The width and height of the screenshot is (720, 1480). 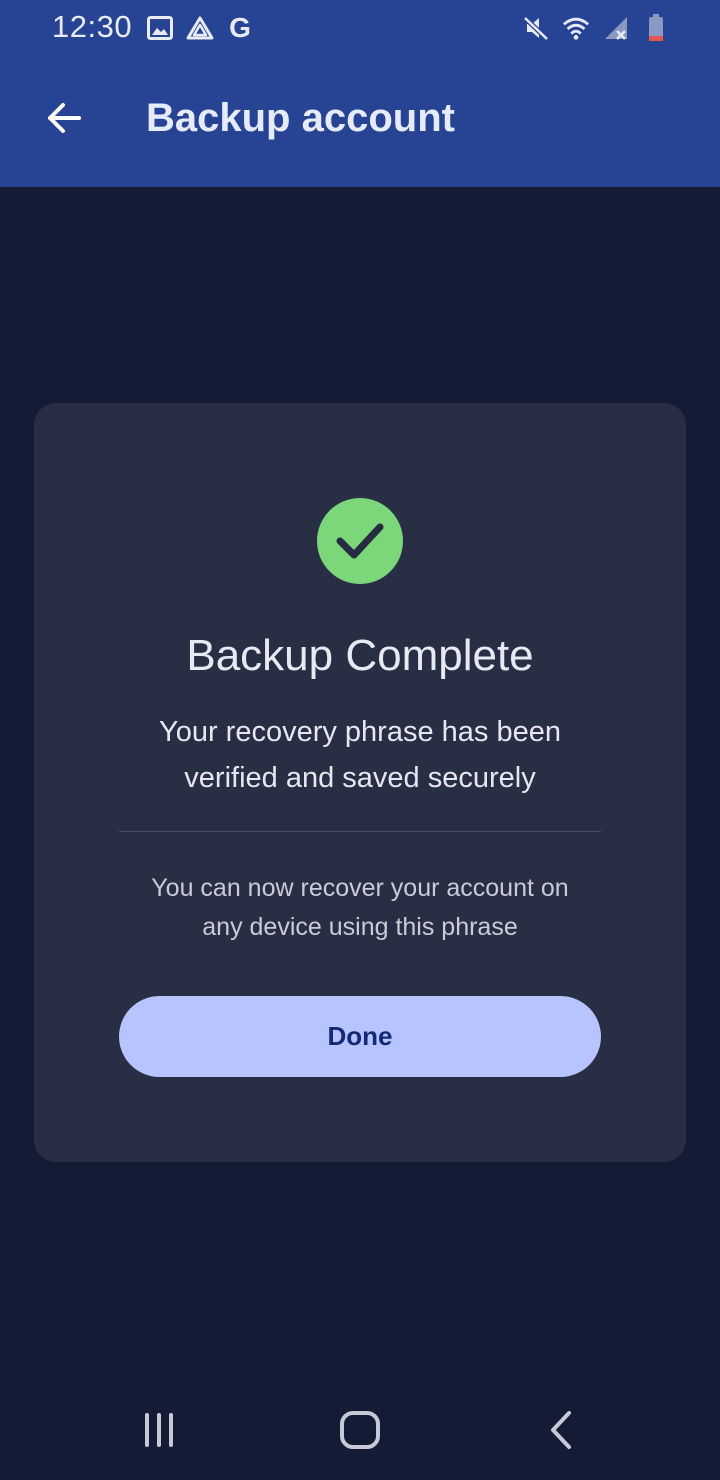 I want to click on status-bar: 12:30 G, so click(x=360, y=28).